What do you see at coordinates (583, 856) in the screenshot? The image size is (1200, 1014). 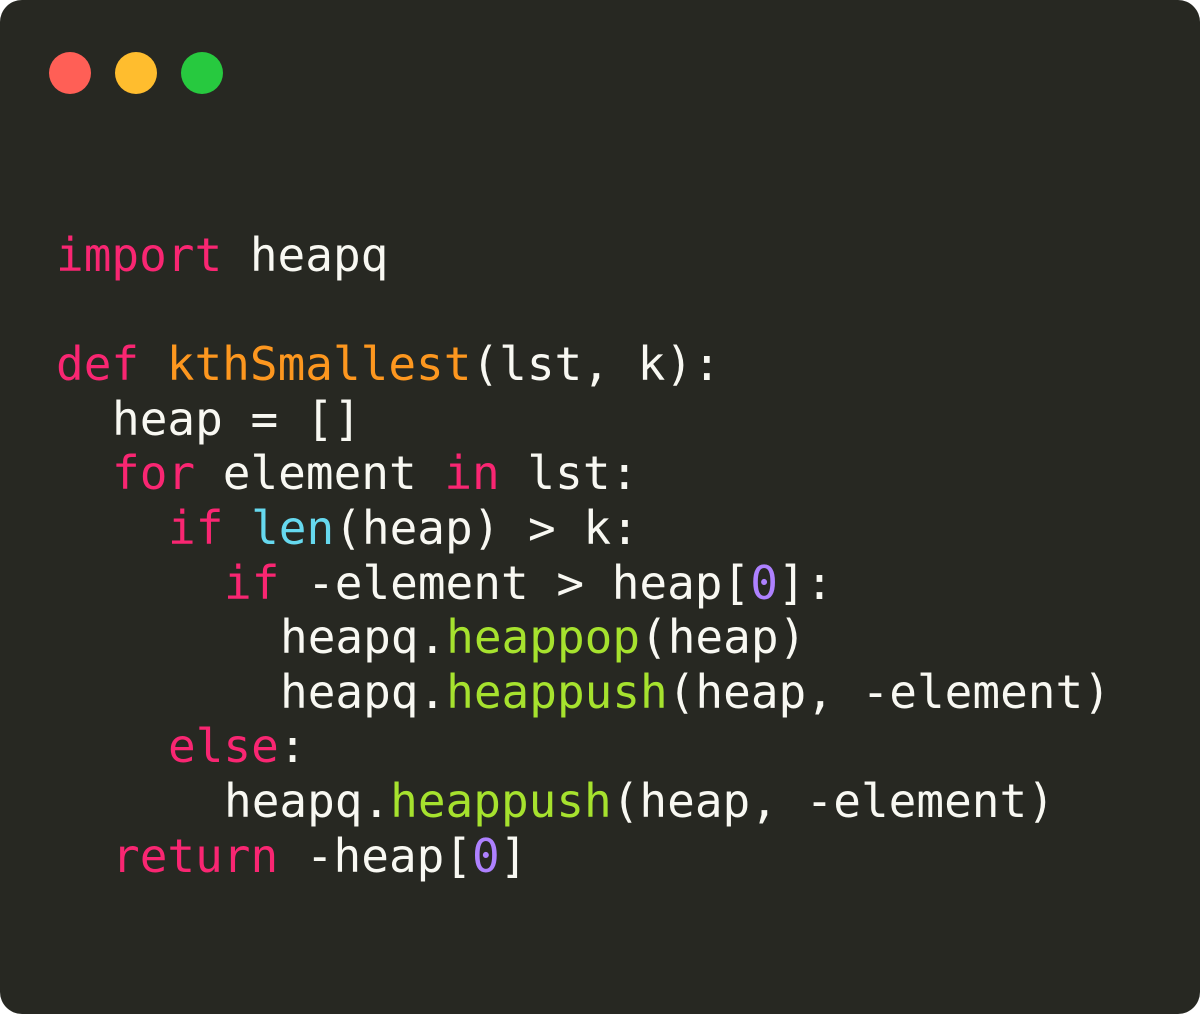 I see `code-line: return -heap[0]` at bounding box center [583, 856].